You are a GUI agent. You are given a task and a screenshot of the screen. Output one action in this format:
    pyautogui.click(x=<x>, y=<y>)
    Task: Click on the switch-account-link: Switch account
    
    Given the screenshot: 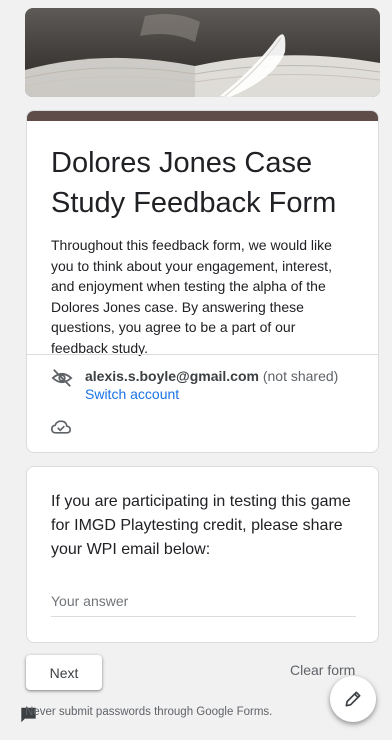 What is the action you would take?
    pyautogui.click(x=211, y=394)
    